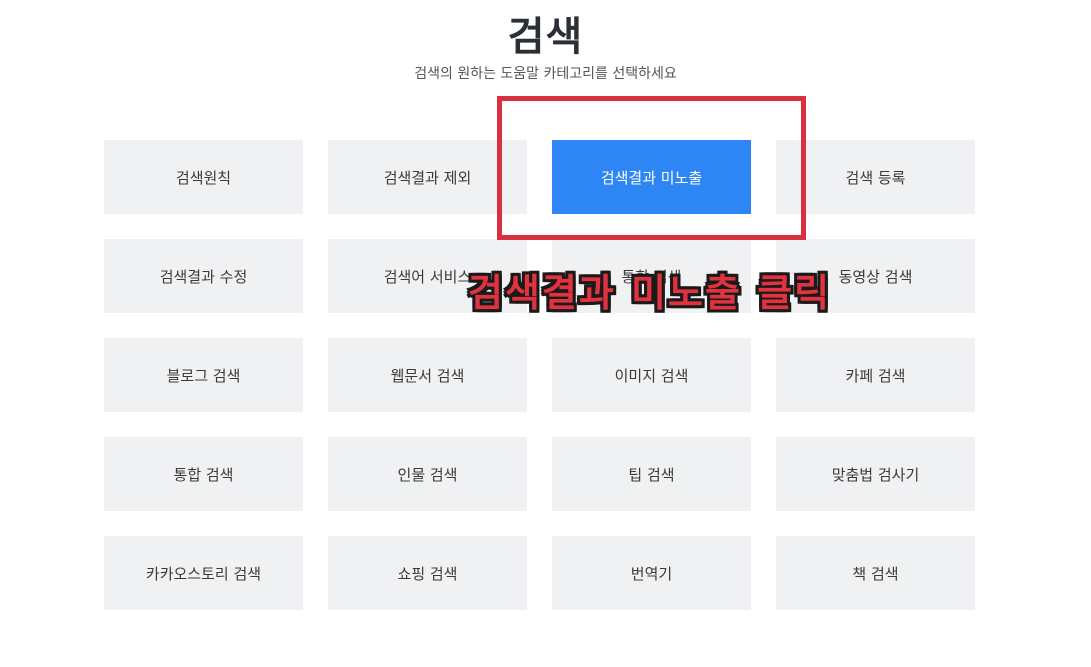 Image resolution: width=1091 pixels, height=667 pixels. I want to click on page-subtitle: 검색의 원하는 도움말 카테고리를 선택하세요, so click(545, 74).